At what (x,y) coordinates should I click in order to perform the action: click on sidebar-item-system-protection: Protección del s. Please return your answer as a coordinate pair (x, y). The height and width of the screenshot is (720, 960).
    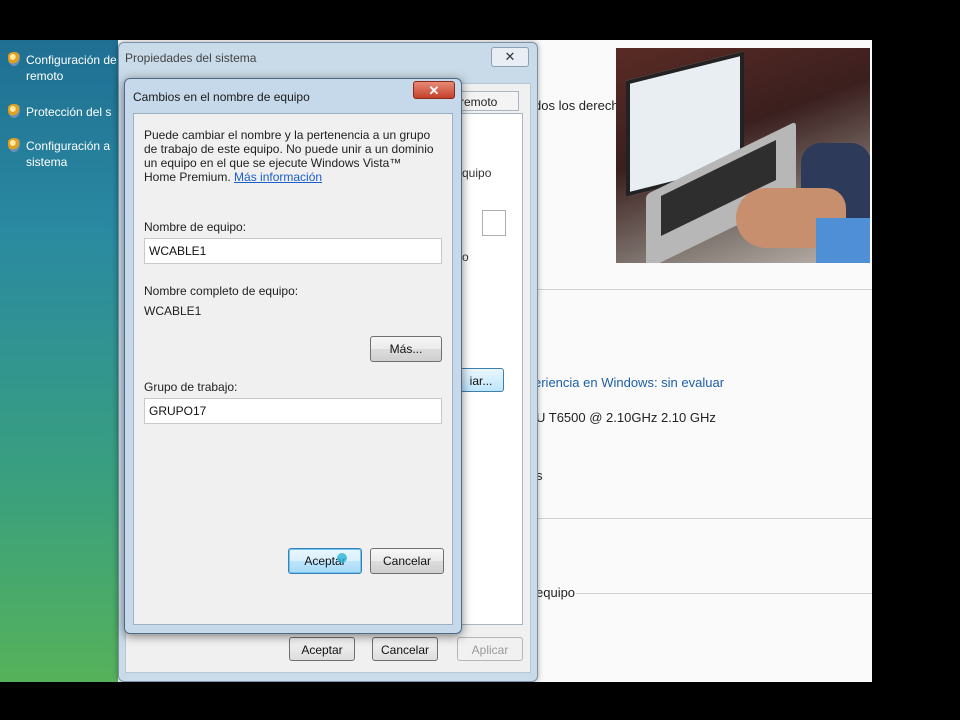
    Looking at the image, I should click on (63, 112).